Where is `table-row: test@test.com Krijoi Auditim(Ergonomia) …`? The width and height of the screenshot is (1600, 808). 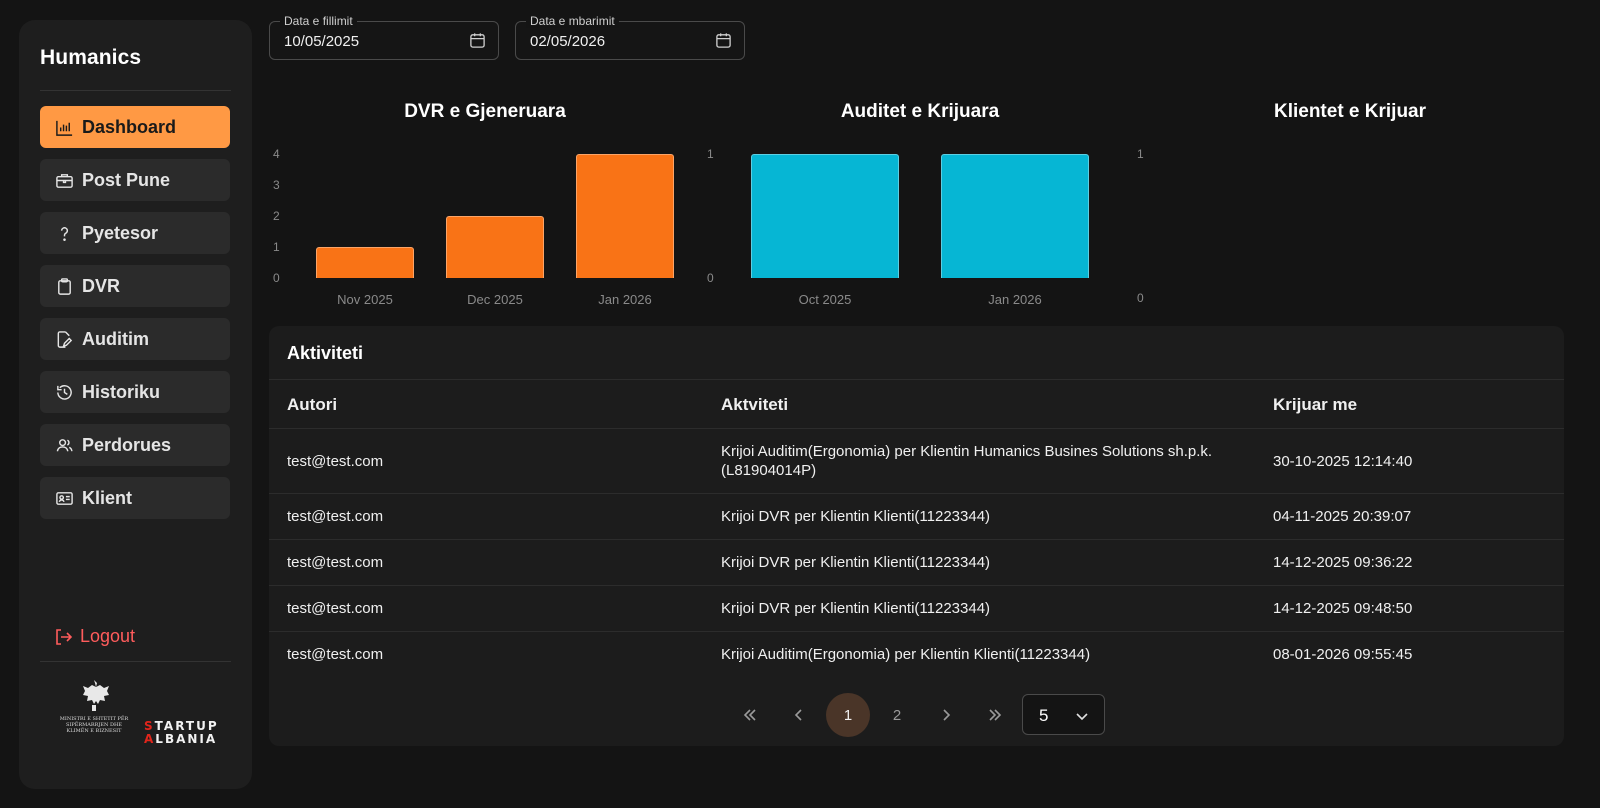 table-row: test@test.com Krijoi Auditim(Ergonomia) … is located at coordinates (916, 654).